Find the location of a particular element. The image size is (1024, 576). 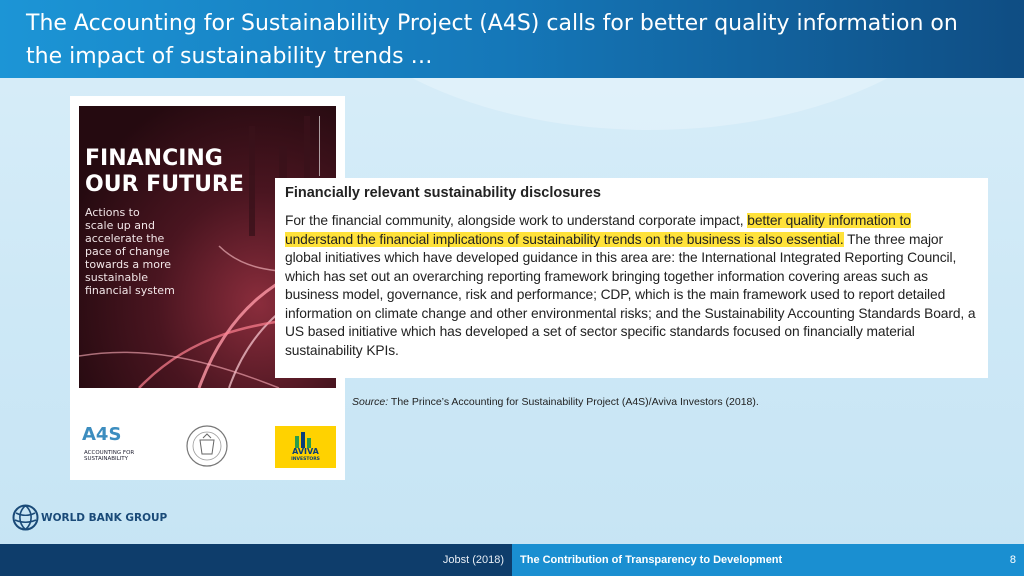

brand-name: WORLD BANK GROUP is located at coordinates (104, 518).